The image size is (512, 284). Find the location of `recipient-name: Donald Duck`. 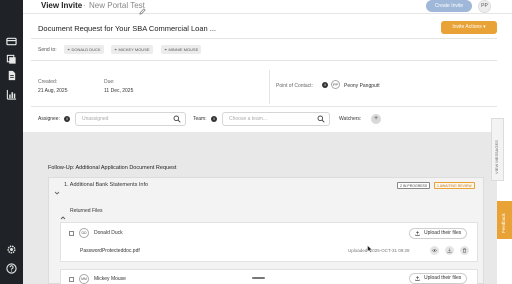

recipient-name: Donald Duck is located at coordinates (108, 233).